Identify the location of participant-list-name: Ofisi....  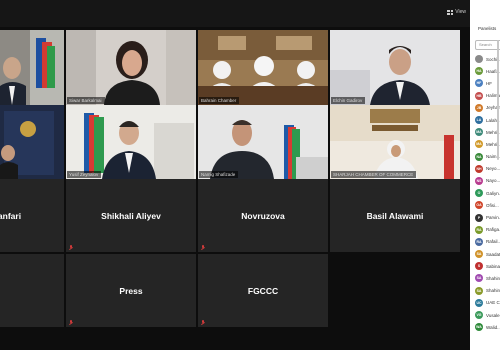
(492, 205).